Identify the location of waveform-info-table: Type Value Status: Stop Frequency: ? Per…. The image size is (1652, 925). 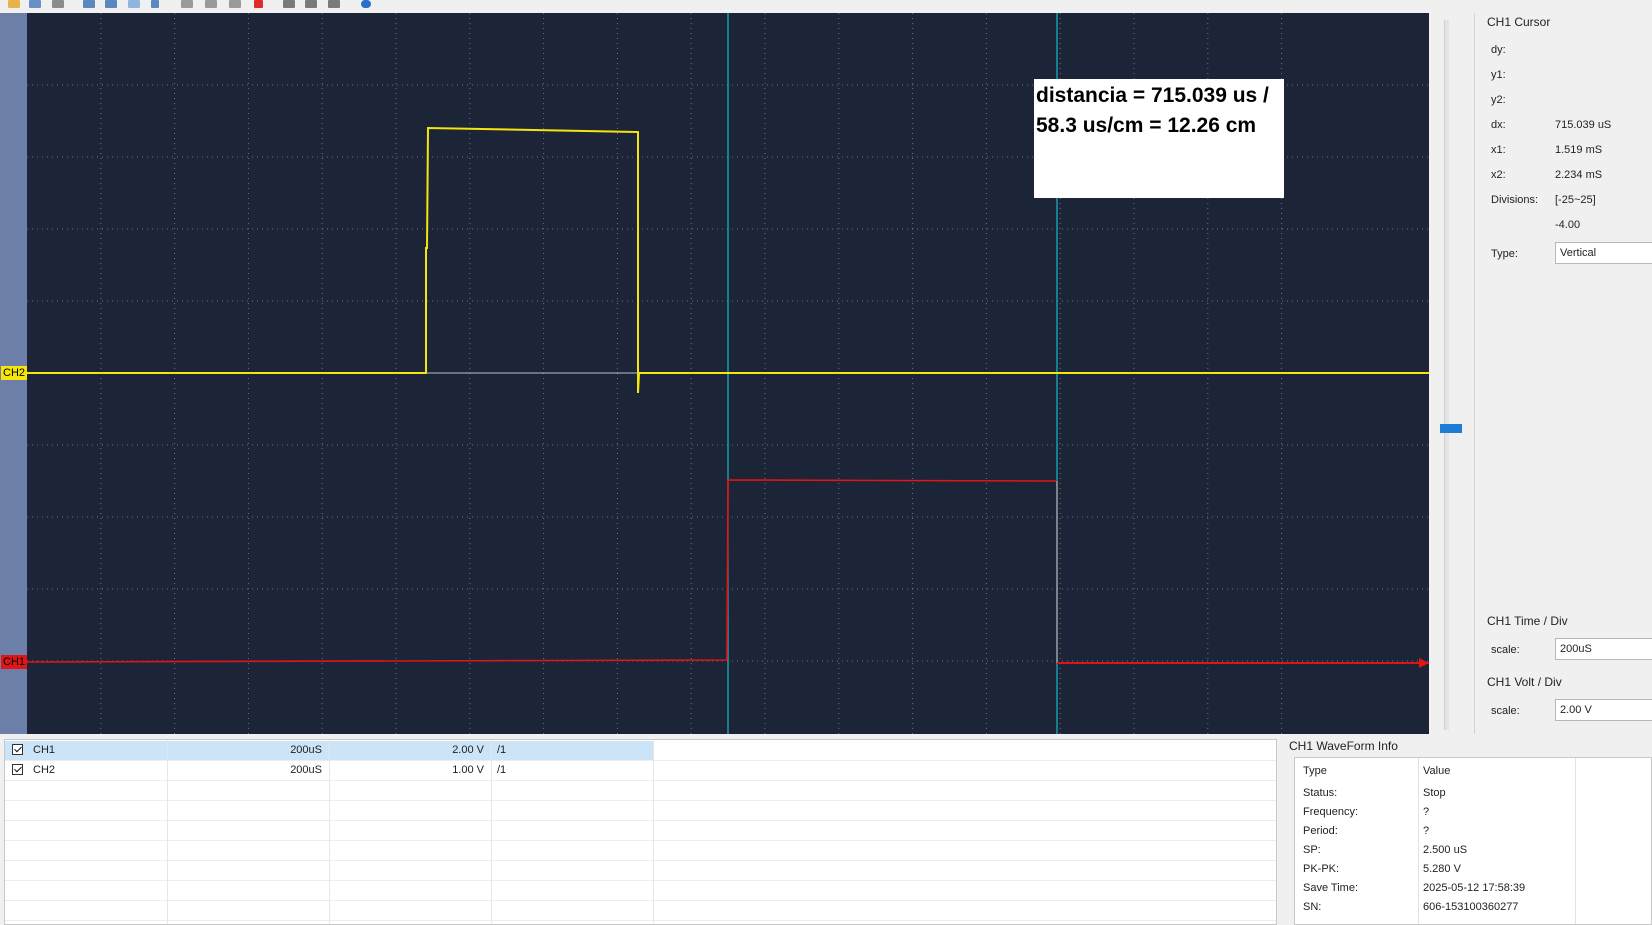
(1473, 841).